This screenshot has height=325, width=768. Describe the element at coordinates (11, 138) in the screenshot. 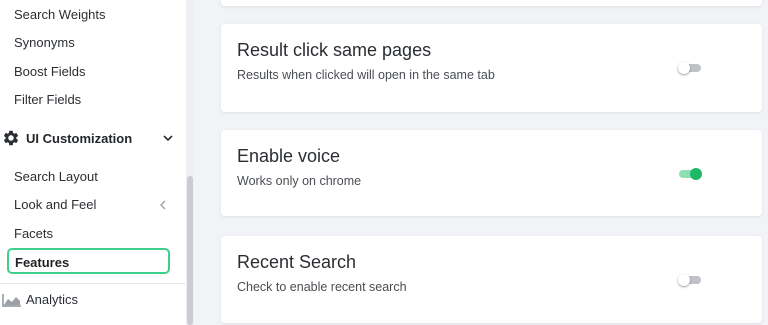

I see `gear-icon` at that location.